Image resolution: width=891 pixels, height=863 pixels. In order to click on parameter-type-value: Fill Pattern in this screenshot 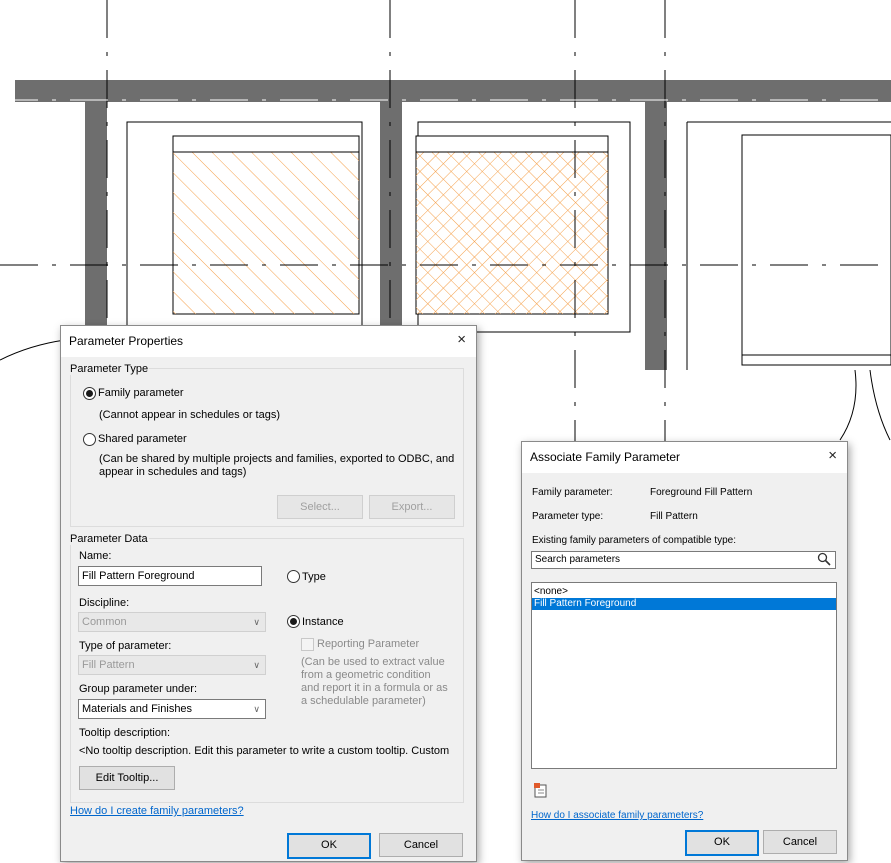, I will do `click(674, 516)`.